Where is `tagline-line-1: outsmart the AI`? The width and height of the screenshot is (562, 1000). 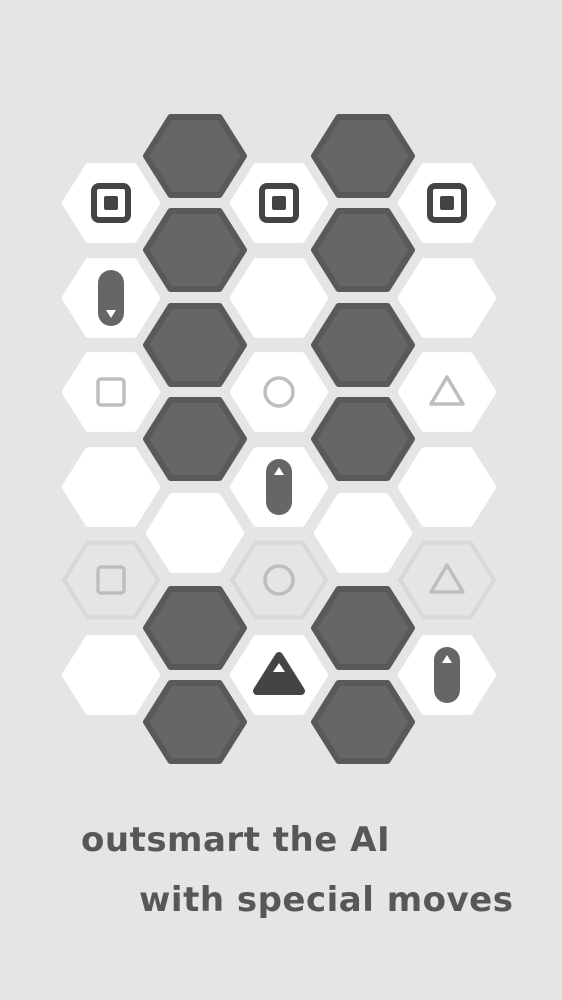 tagline-line-1: outsmart the AI is located at coordinates (236, 840).